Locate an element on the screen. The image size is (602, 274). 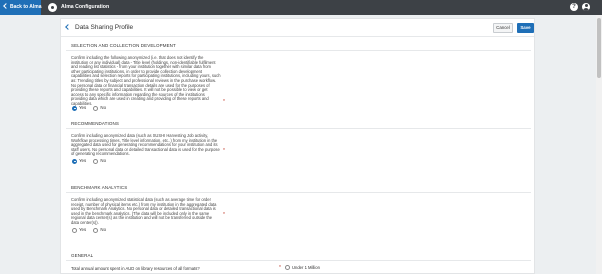
radio-option-under-1-million: Under 1 Million is located at coordinates (302, 268).